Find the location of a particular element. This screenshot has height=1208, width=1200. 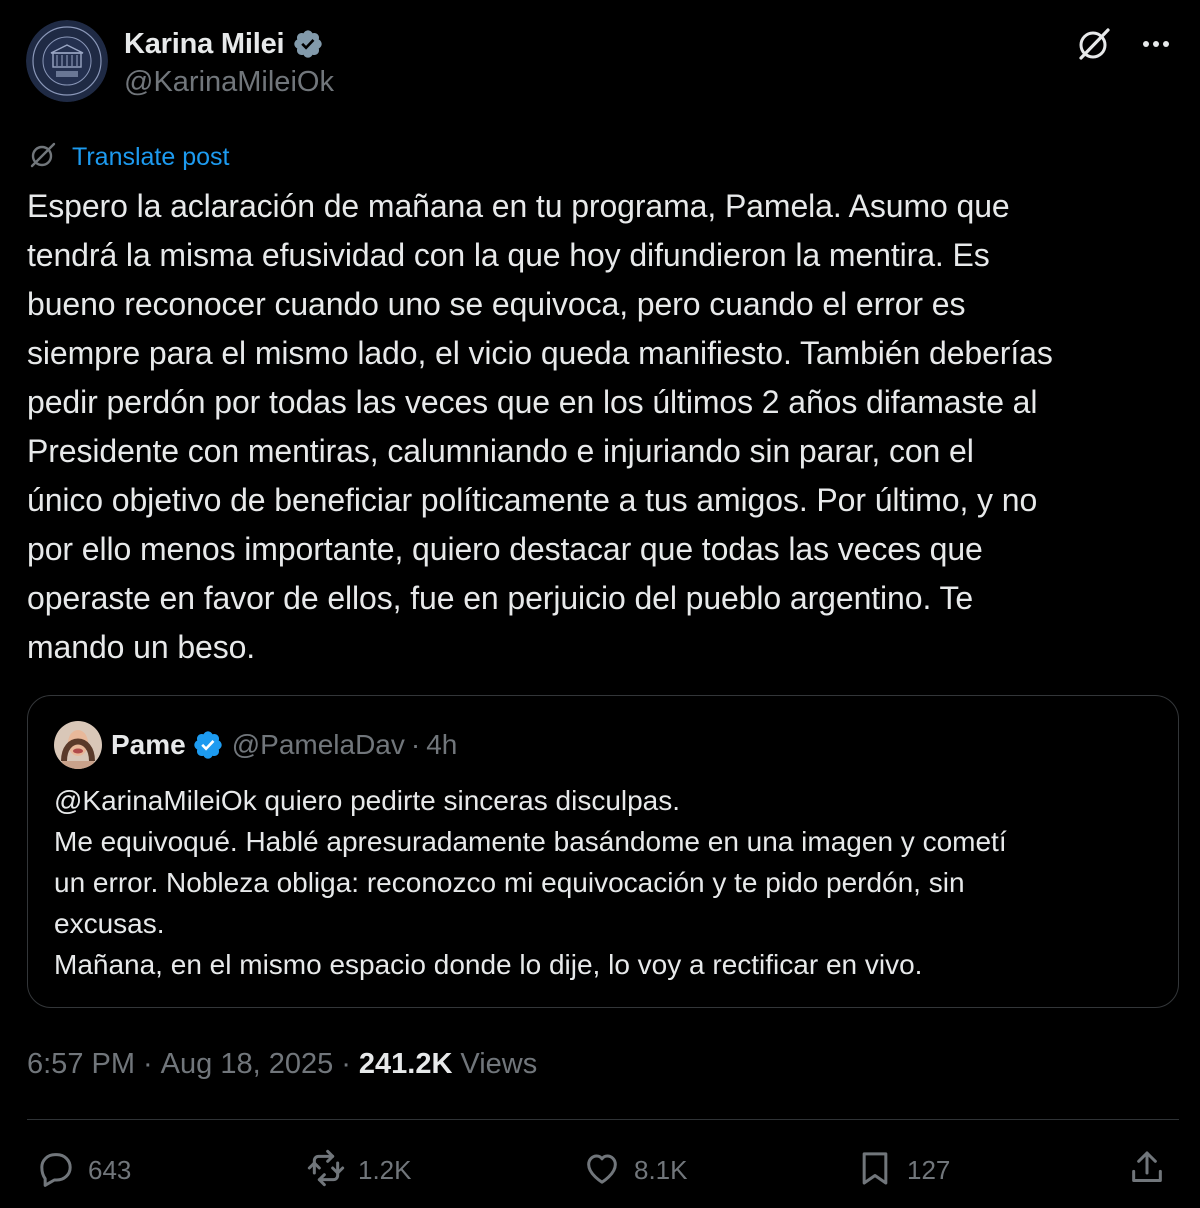

action-bar: 643 1.2K 8.1K 127 is located at coordinates (600, 1170).